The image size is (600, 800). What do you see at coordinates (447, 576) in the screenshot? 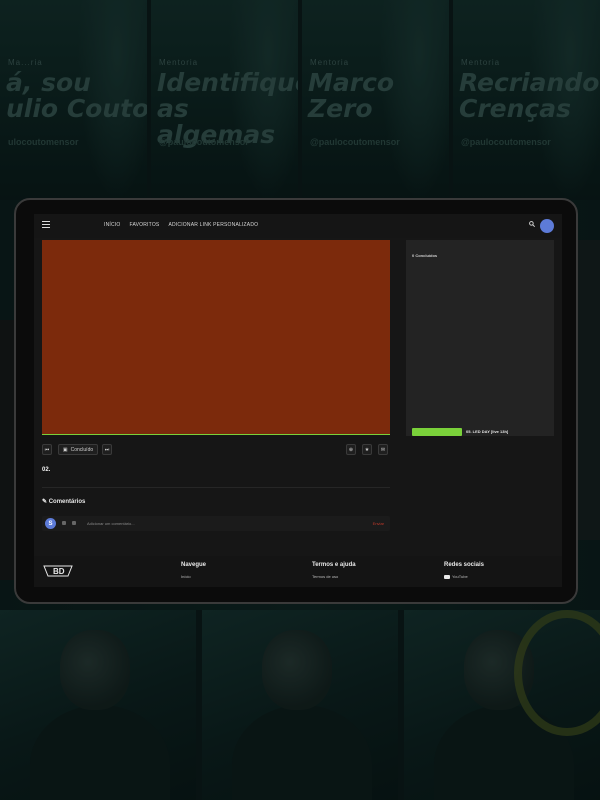
I see `youtube-icon` at bounding box center [447, 576].